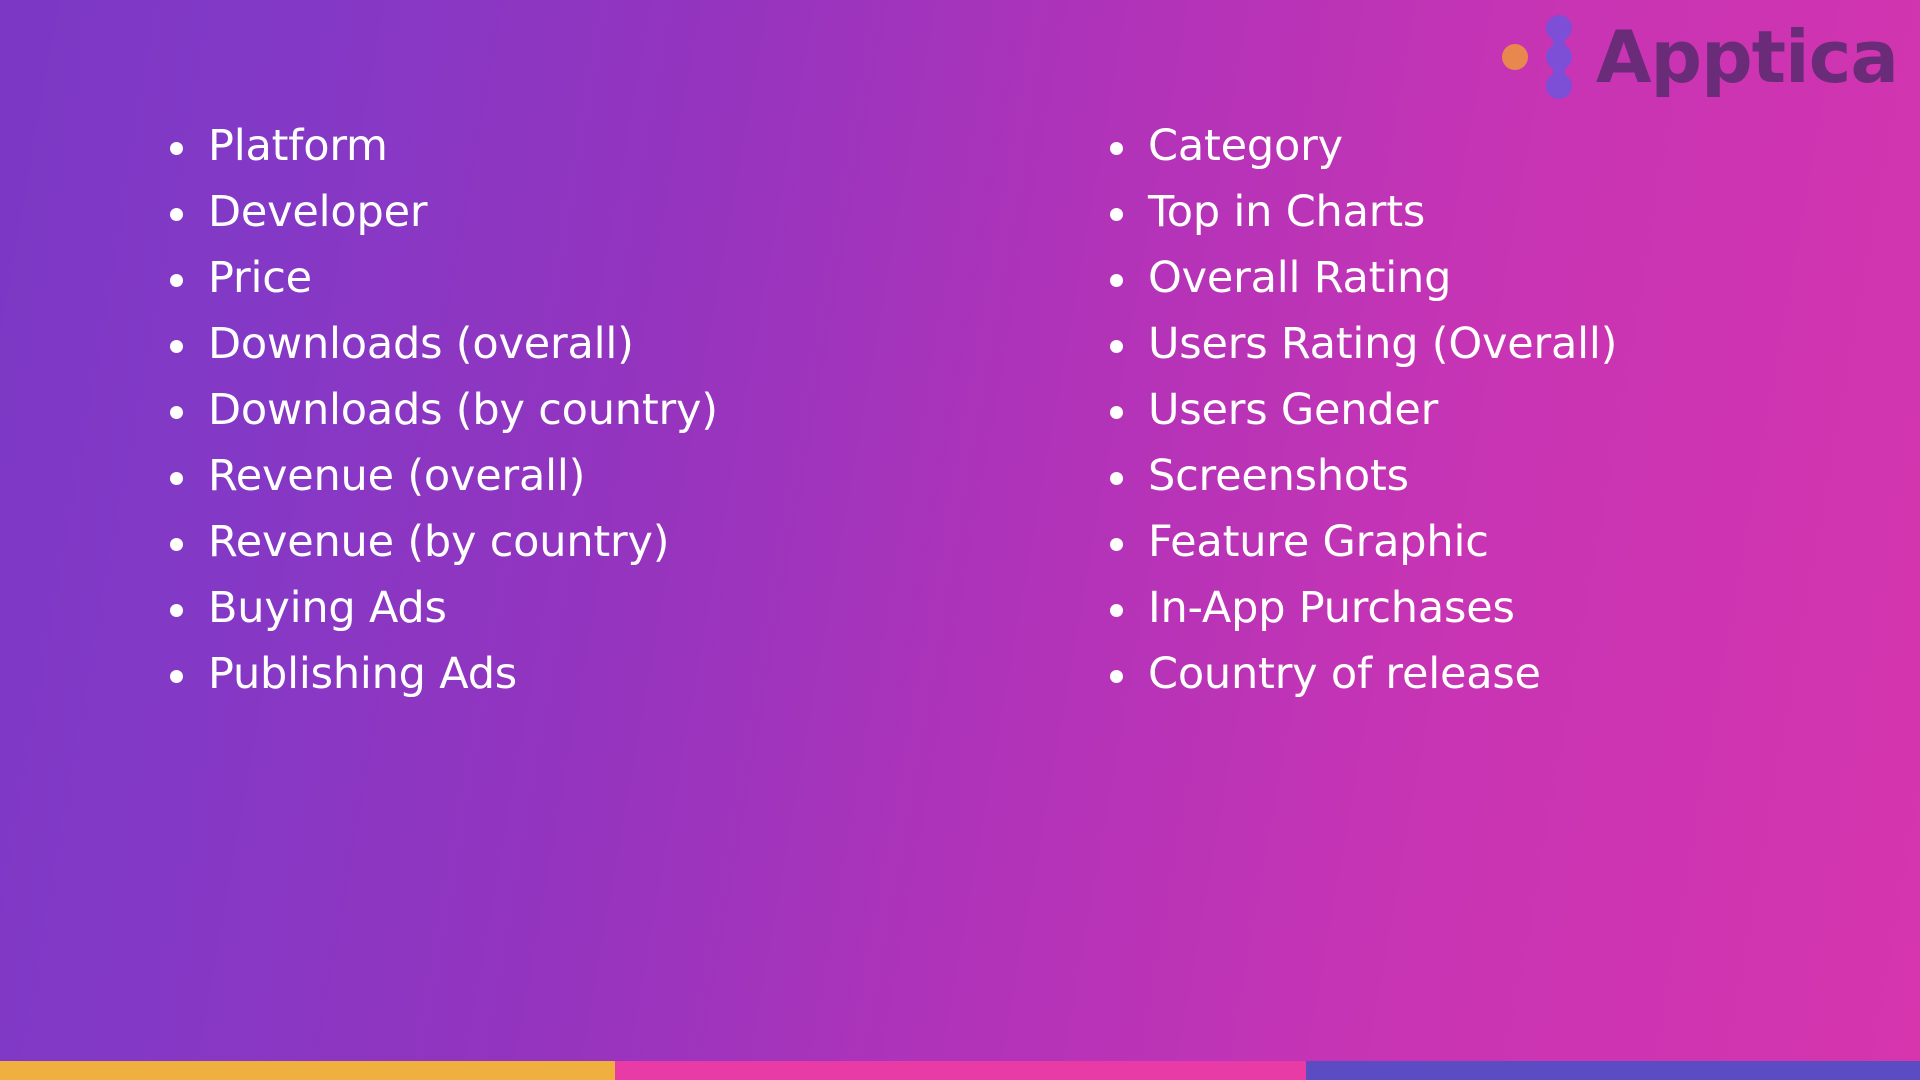  I want to click on list-item: Country of release, so click(1510, 674).